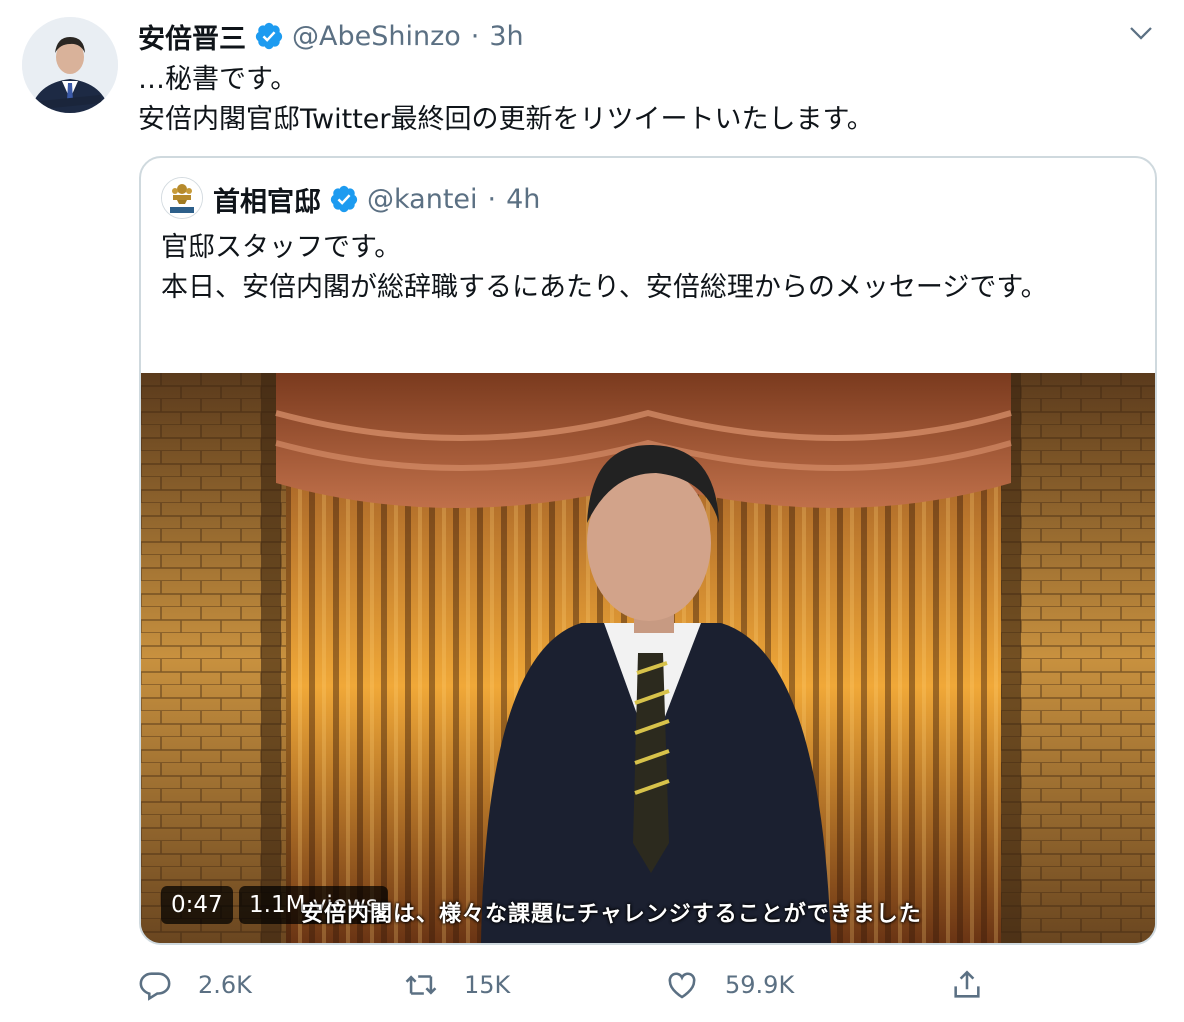 The image size is (1184, 1022). I want to click on retweet-count: 15K, so click(487, 985).